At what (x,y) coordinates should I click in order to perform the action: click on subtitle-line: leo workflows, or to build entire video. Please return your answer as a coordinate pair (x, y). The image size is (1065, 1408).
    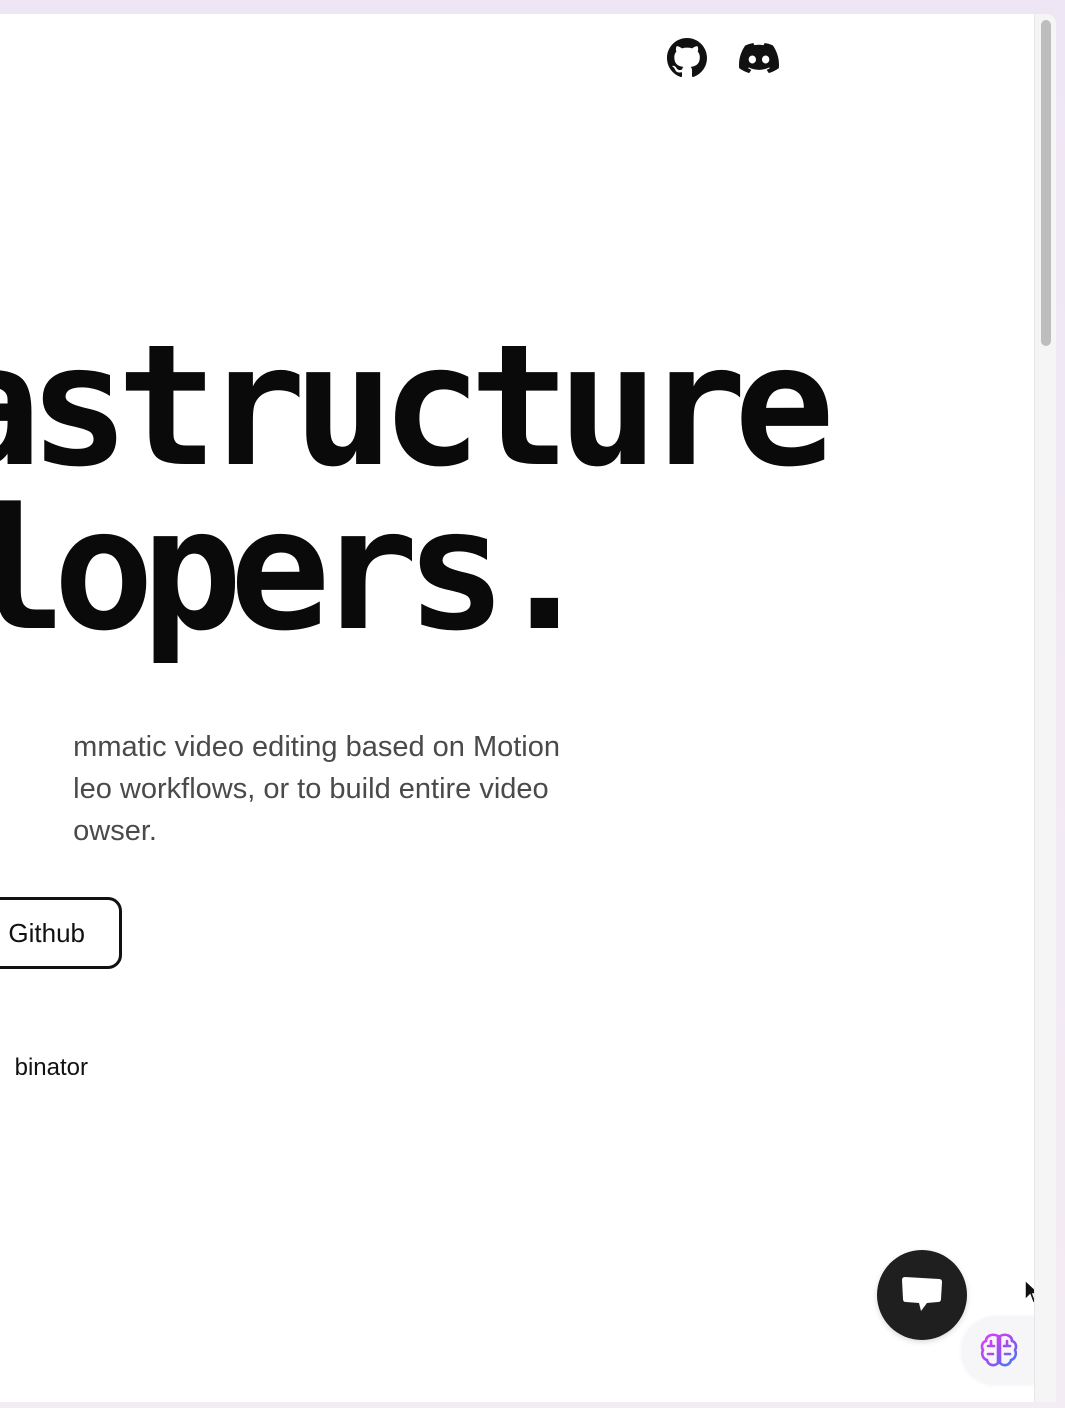
    Looking at the image, I should click on (311, 789).